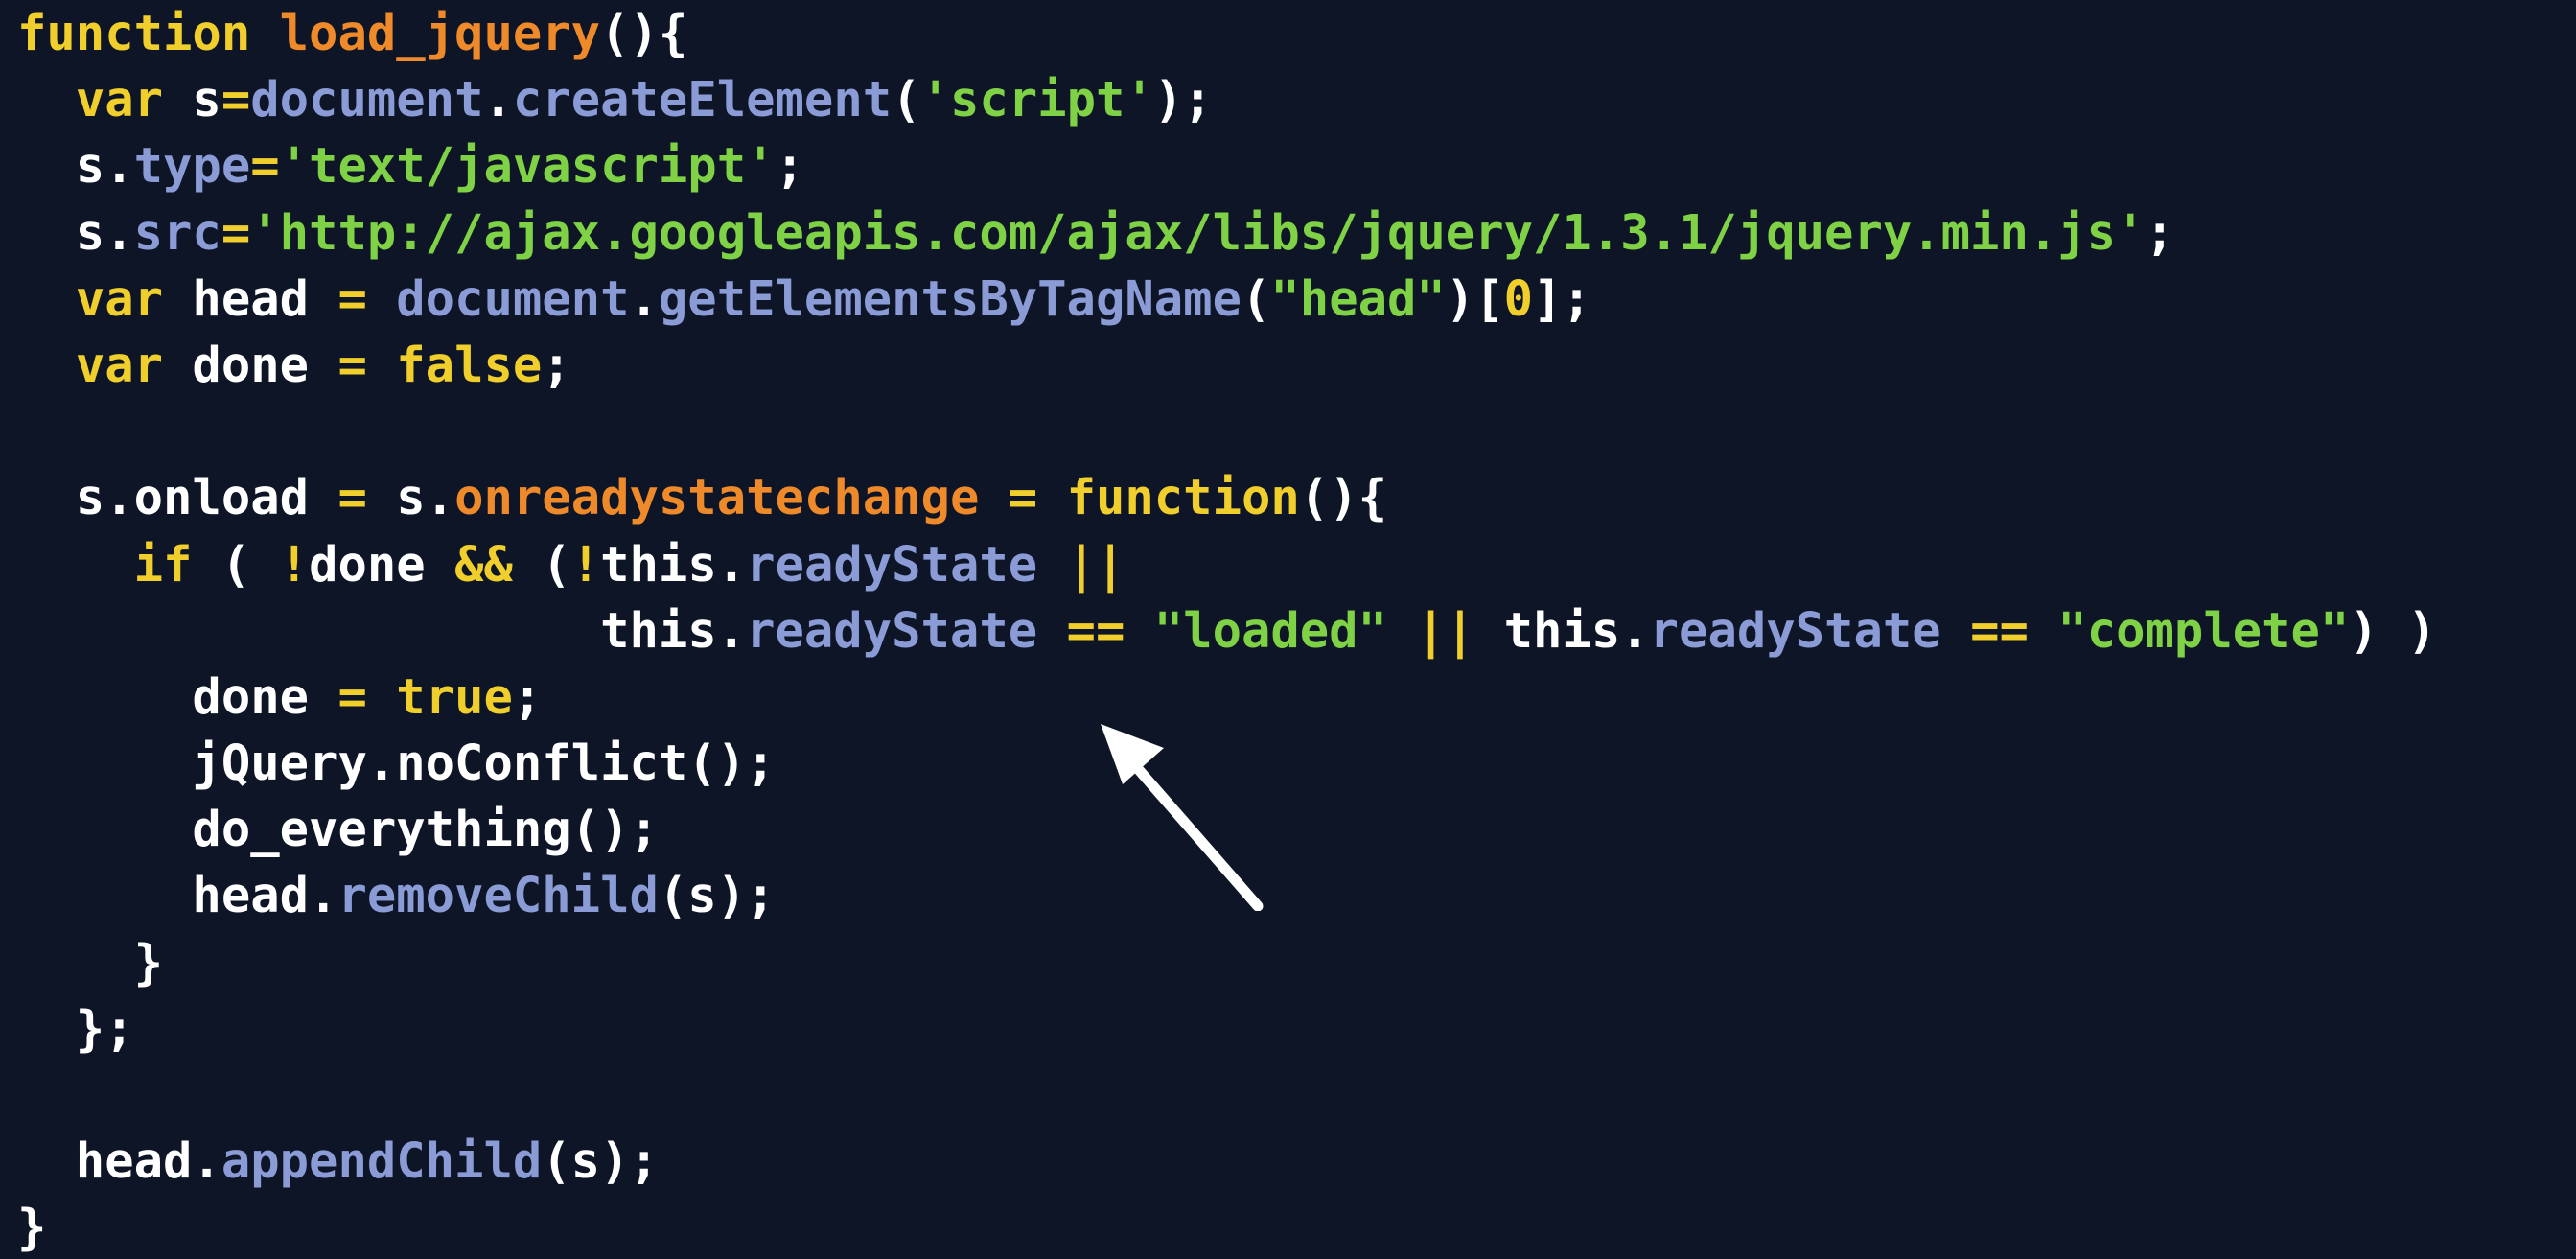 The width and height of the screenshot is (2576, 1259). What do you see at coordinates (1227, 99) in the screenshot?
I see `code-line: var s=document.createElement('script');` at bounding box center [1227, 99].